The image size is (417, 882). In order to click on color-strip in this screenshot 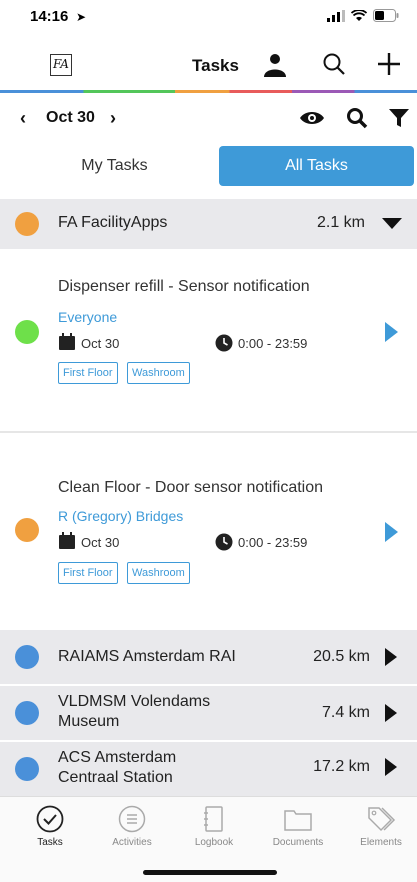, I will do `click(208, 91)`.